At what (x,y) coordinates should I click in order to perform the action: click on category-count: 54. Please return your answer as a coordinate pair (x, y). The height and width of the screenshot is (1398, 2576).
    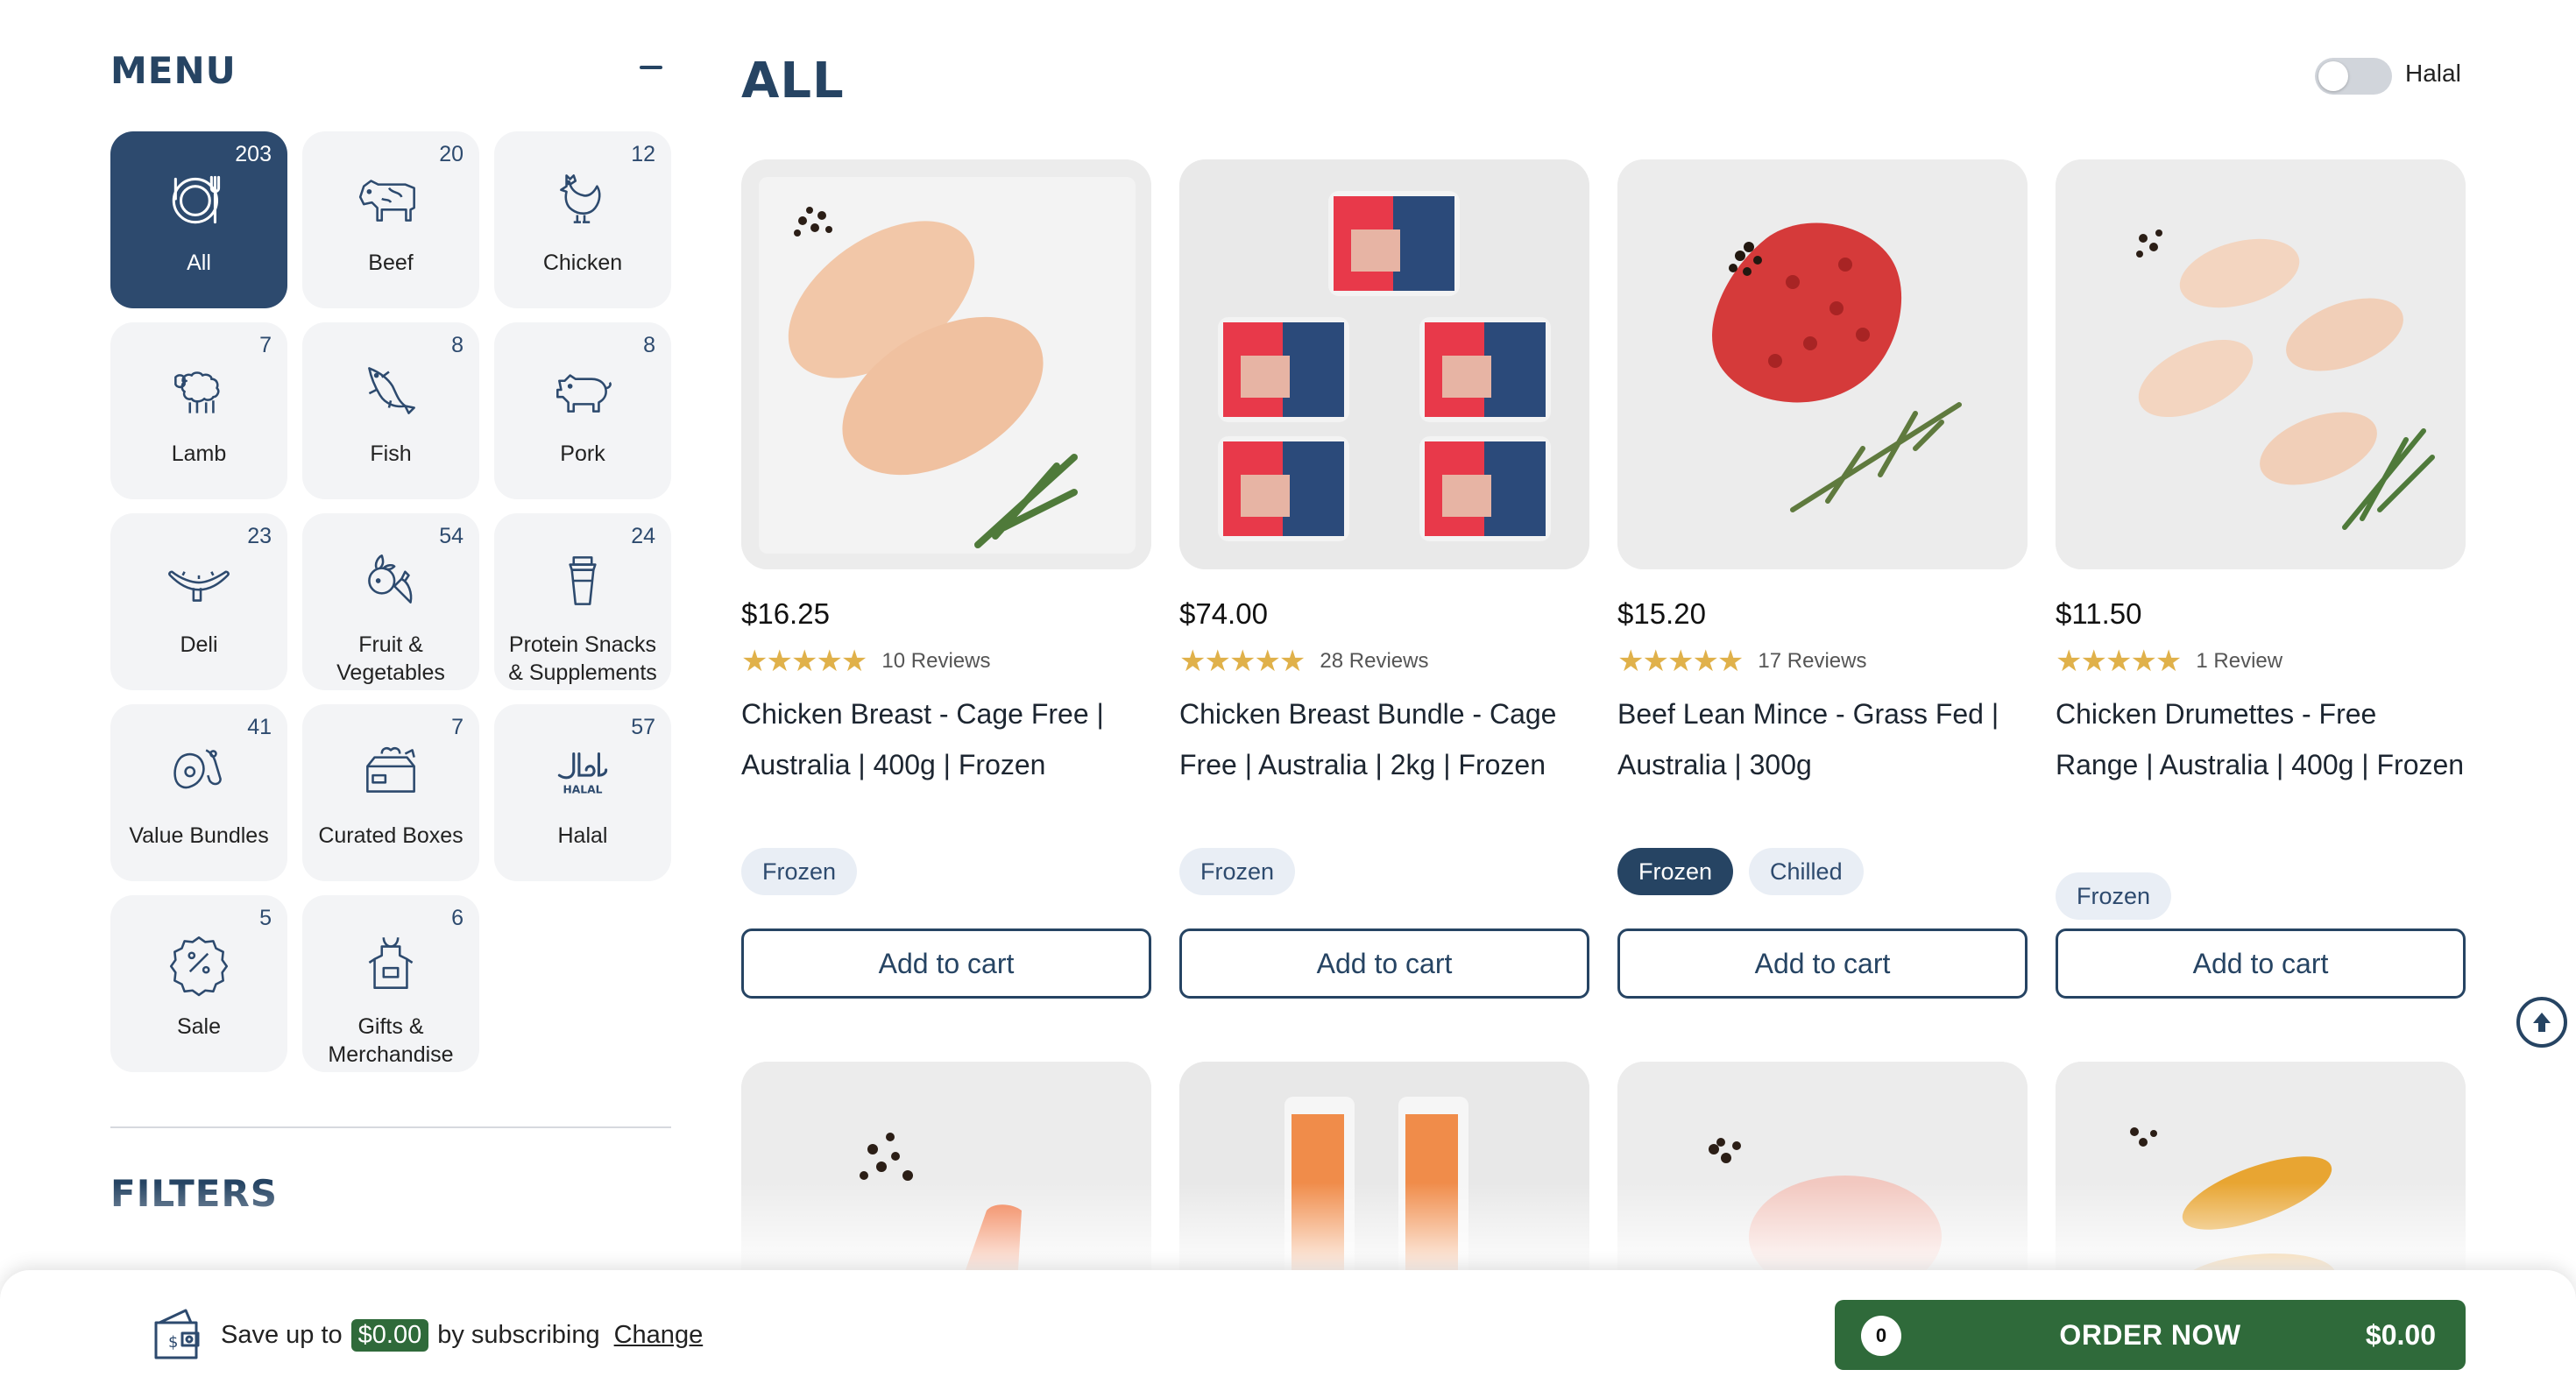
    Looking at the image, I should click on (451, 536).